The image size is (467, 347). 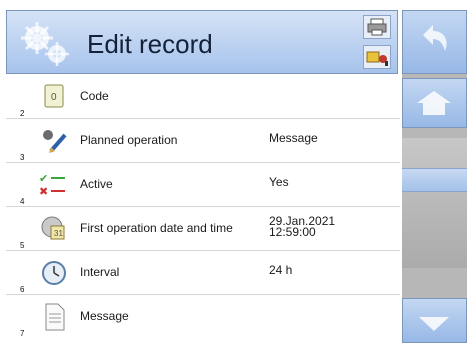 What do you see at coordinates (22, 289) in the screenshot?
I see `row-number: 6` at bounding box center [22, 289].